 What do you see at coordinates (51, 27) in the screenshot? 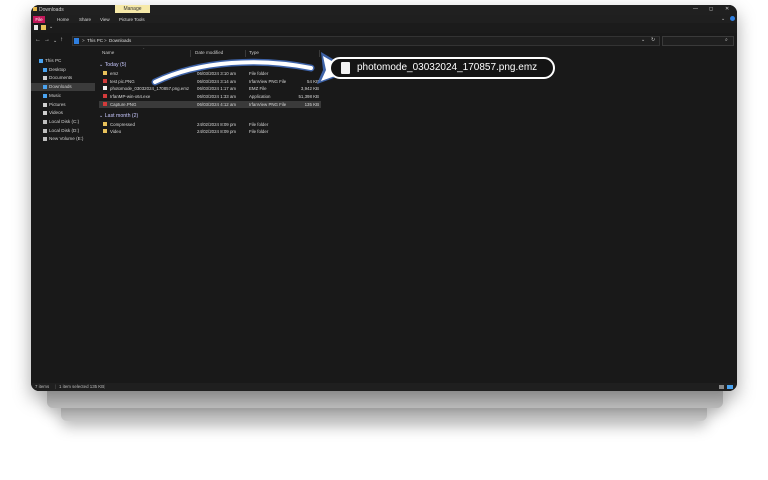
I see `qat-dropdown-icon: ⌄` at bounding box center [51, 27].